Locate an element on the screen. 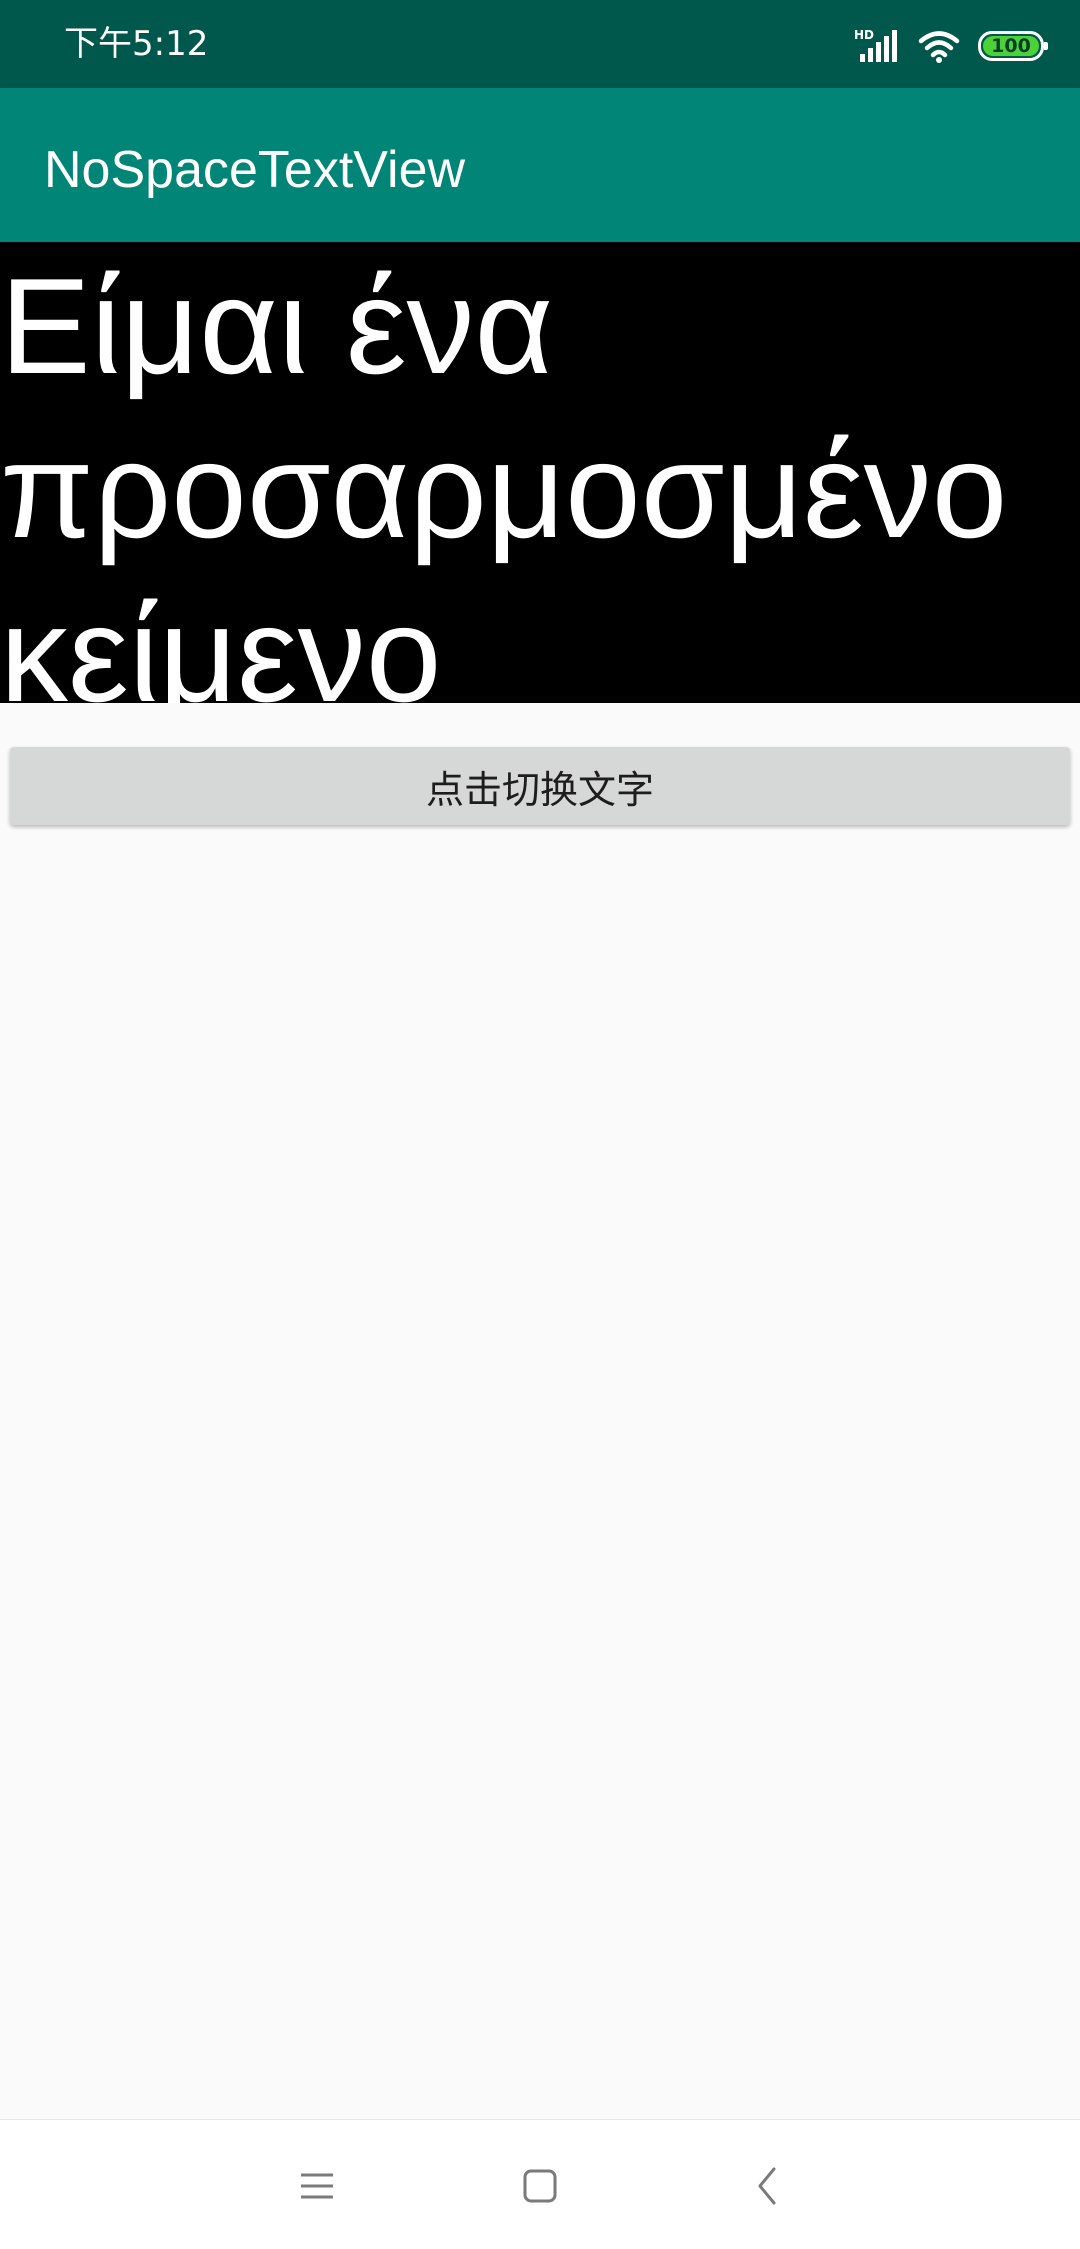 This screenshot has height=2249, width=1080. home-icon is located at coordinates (540, 2186).